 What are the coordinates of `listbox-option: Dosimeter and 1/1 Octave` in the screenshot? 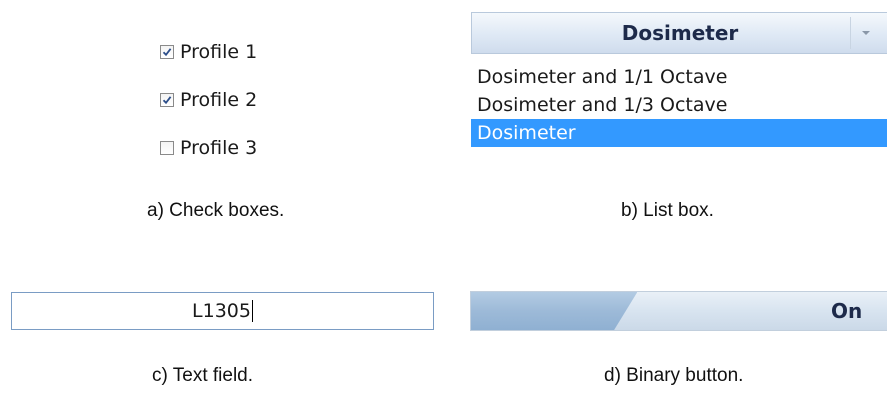 It's located at (679, 77).